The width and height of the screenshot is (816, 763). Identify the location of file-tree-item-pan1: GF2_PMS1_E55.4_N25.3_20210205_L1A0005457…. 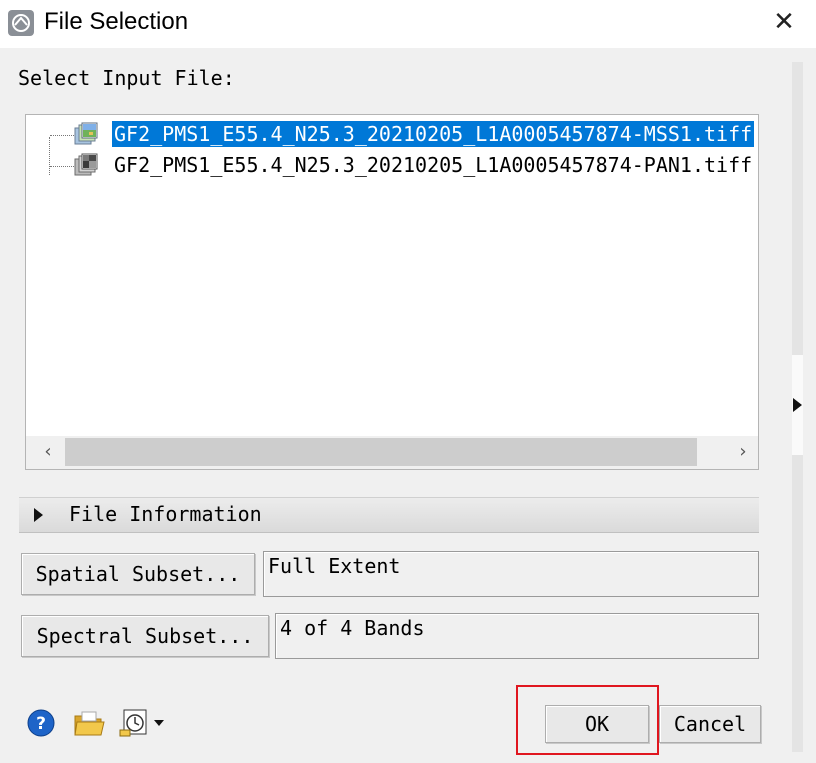
(392, 165).